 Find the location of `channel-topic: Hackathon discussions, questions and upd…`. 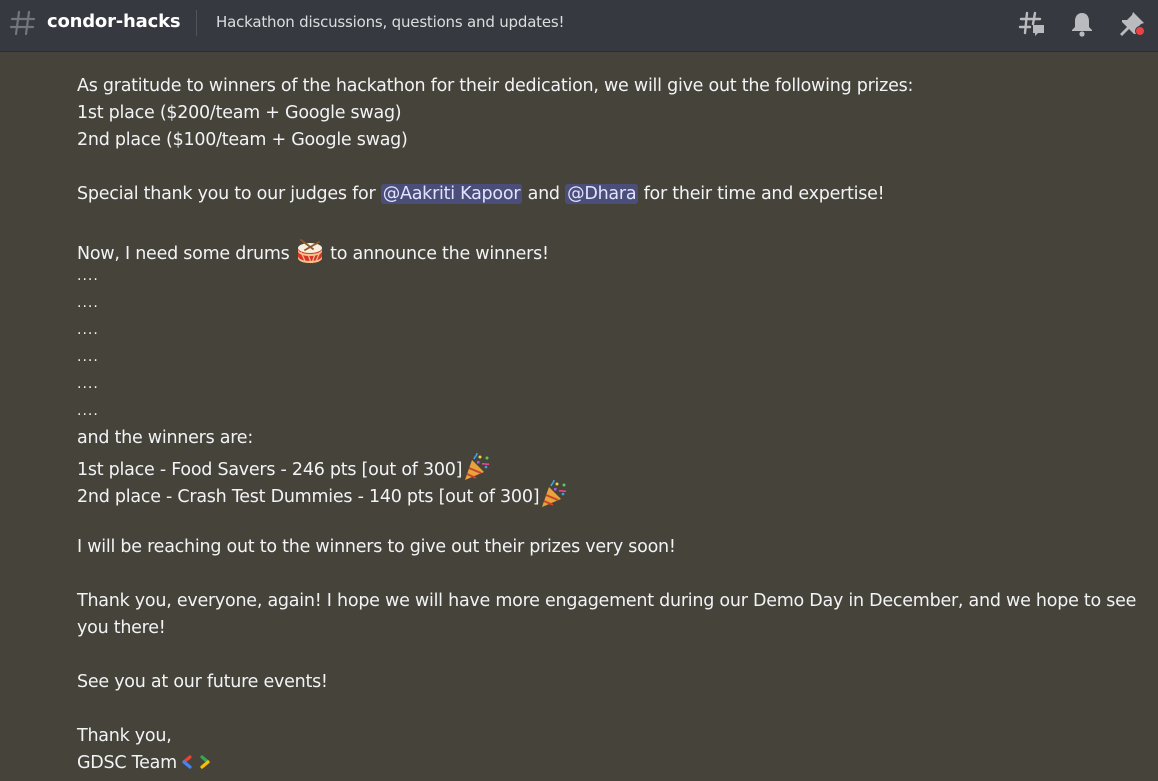

channel-topic: Hackathon discussions, questions and upd… is located at coordinates (390, 22).